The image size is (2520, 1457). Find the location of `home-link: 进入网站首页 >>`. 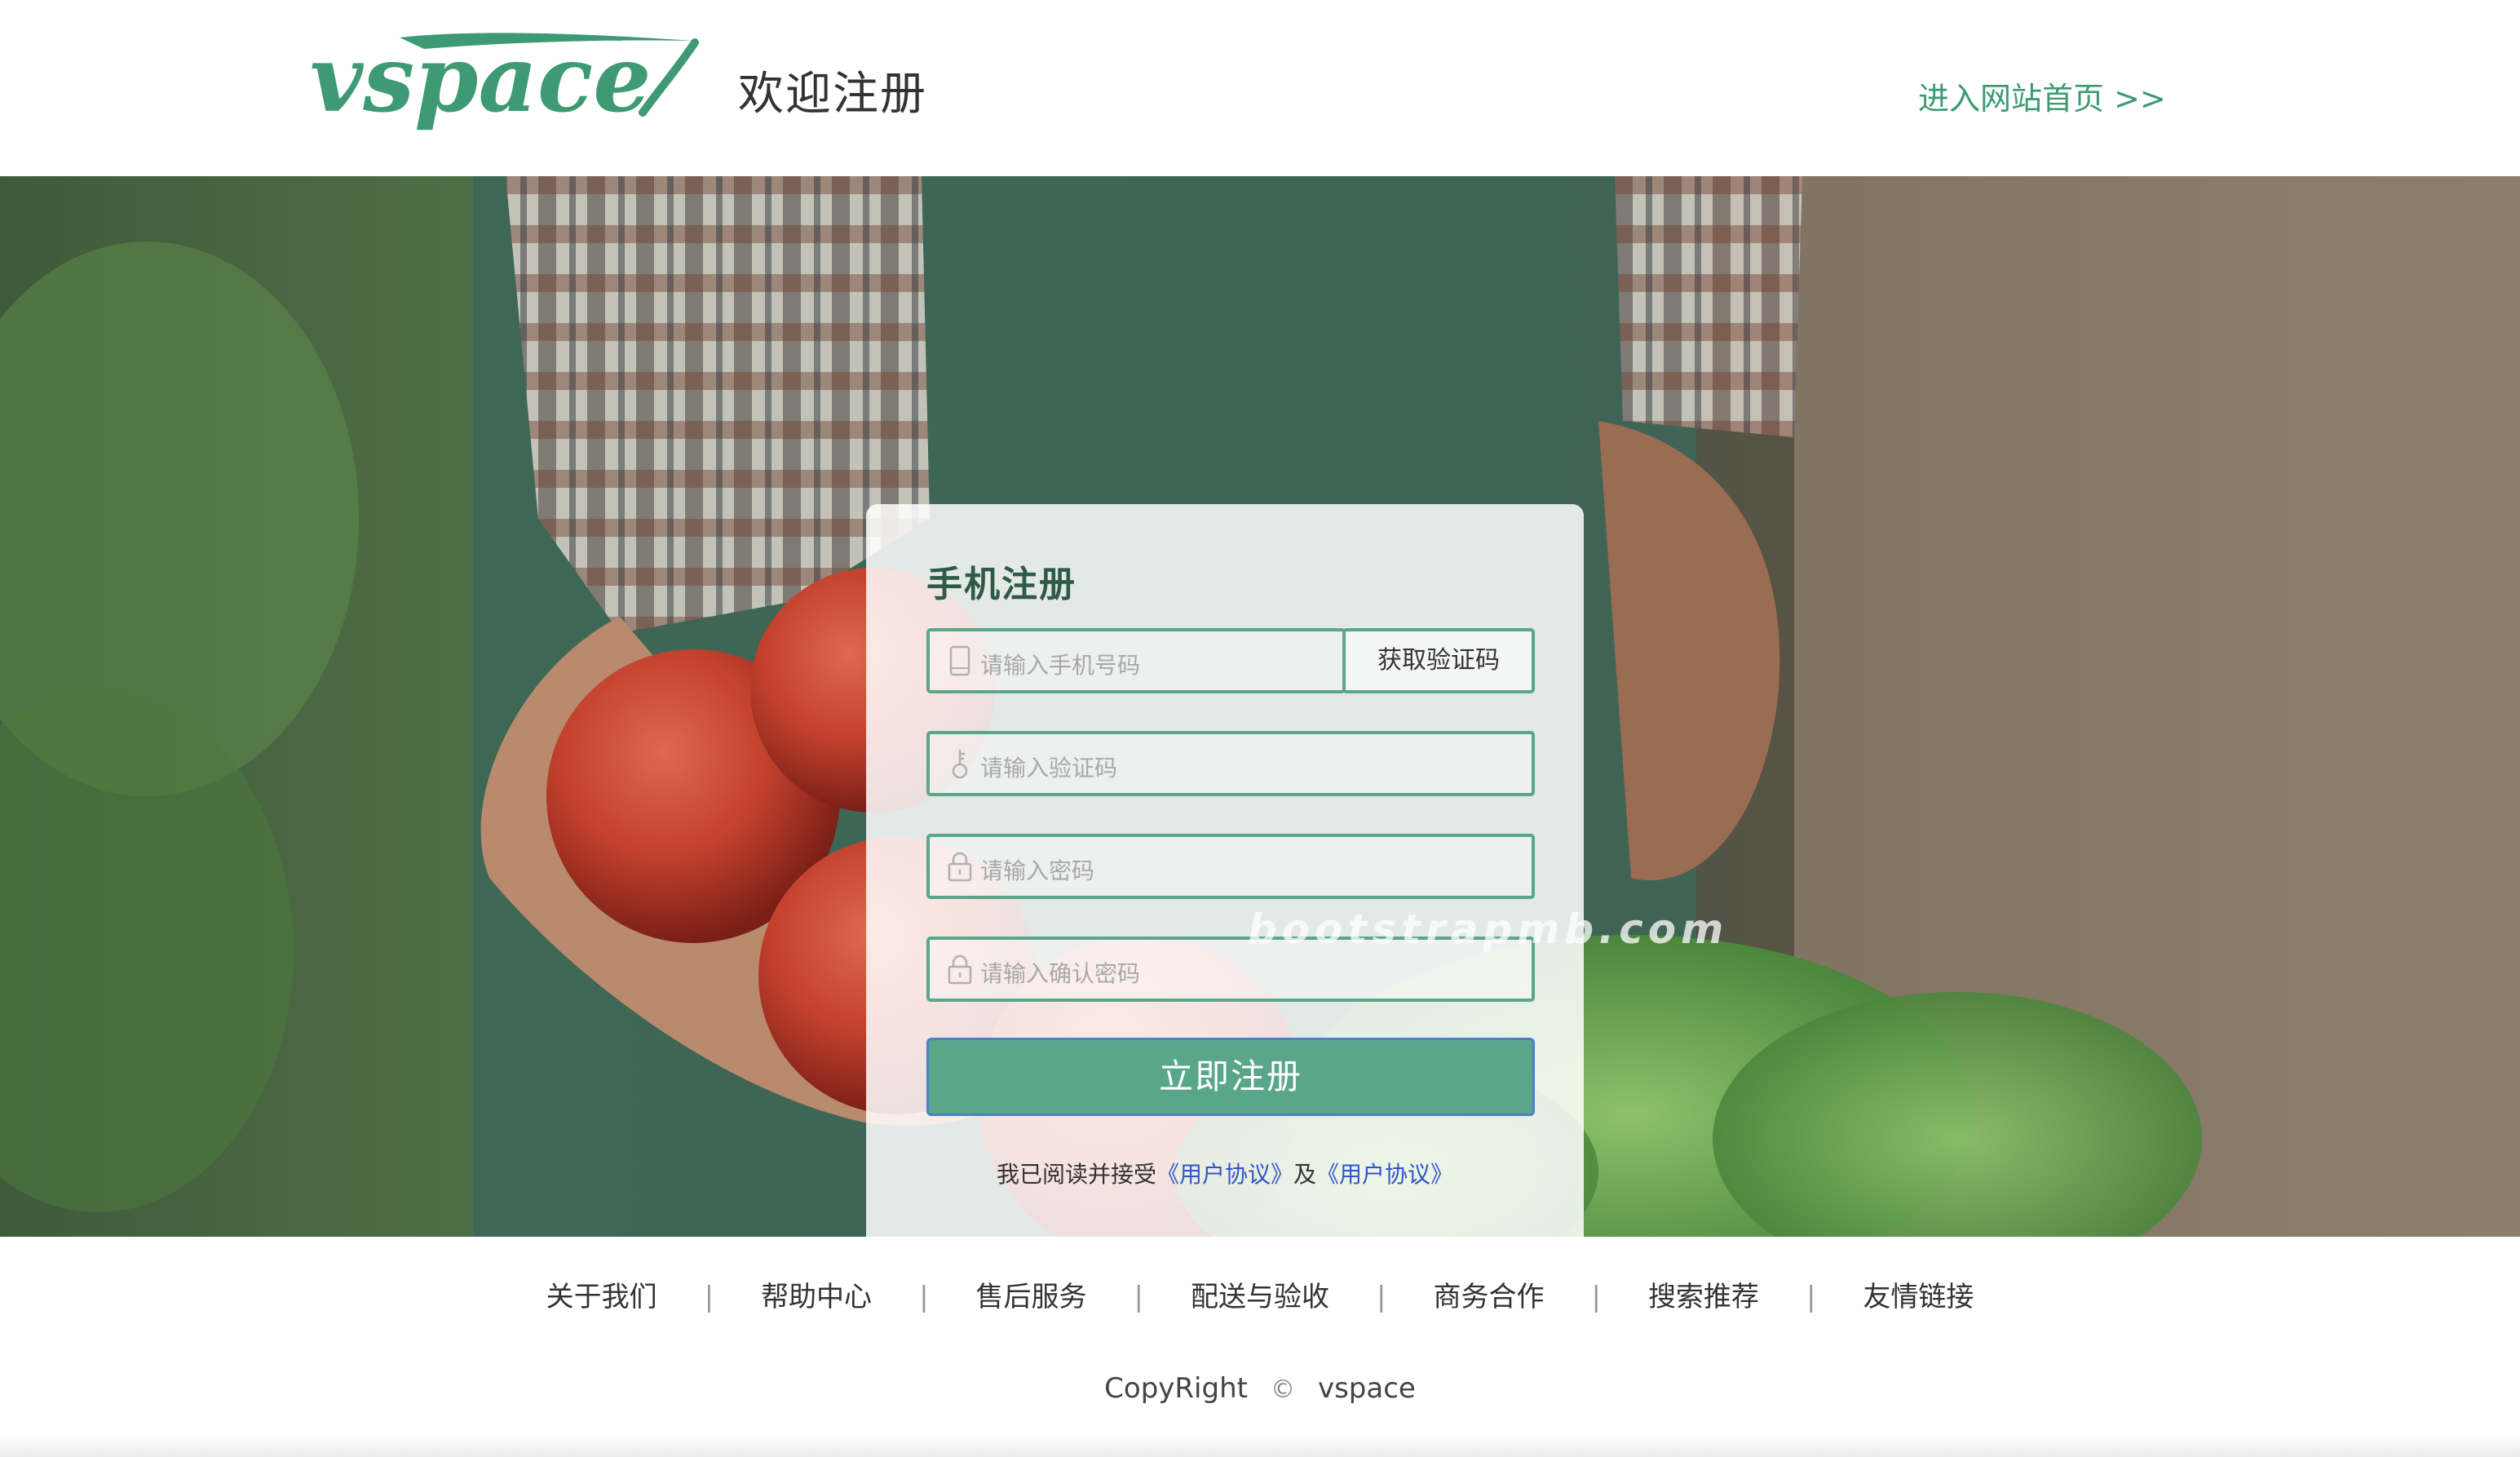

home-link: 进入网站首页 >> is located at coordinates (2042, 95).